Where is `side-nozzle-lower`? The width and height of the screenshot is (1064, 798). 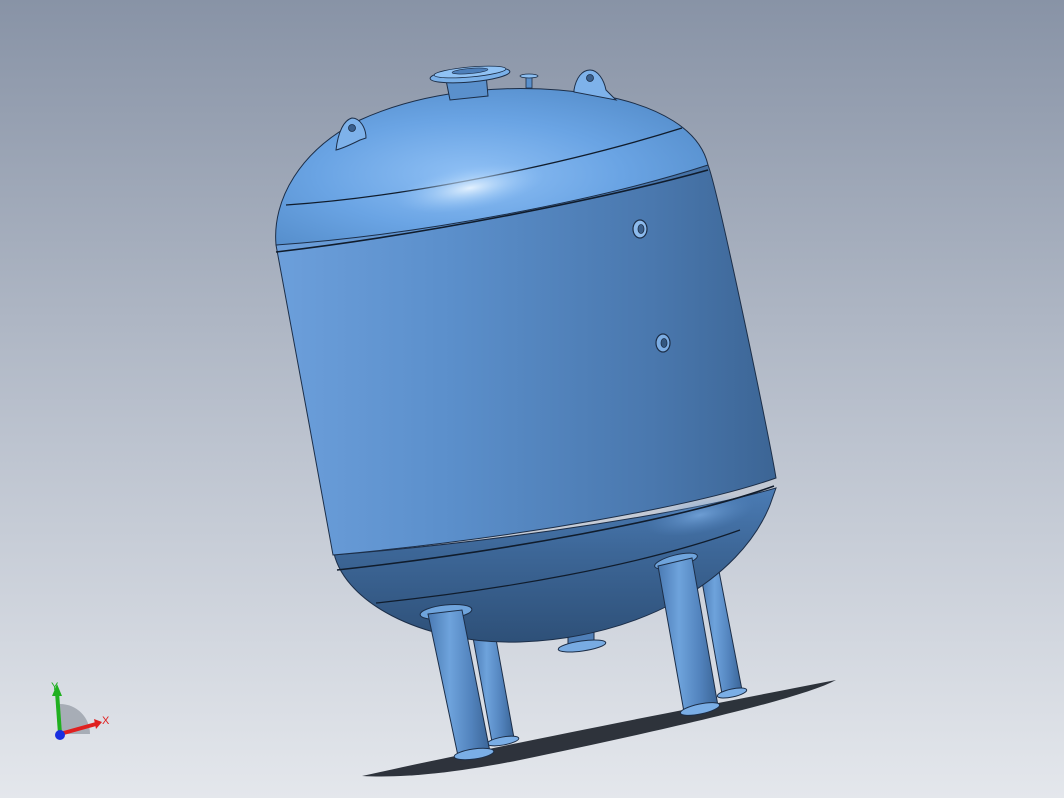
side-nozzle-lower is located at coordinates (663, 343).